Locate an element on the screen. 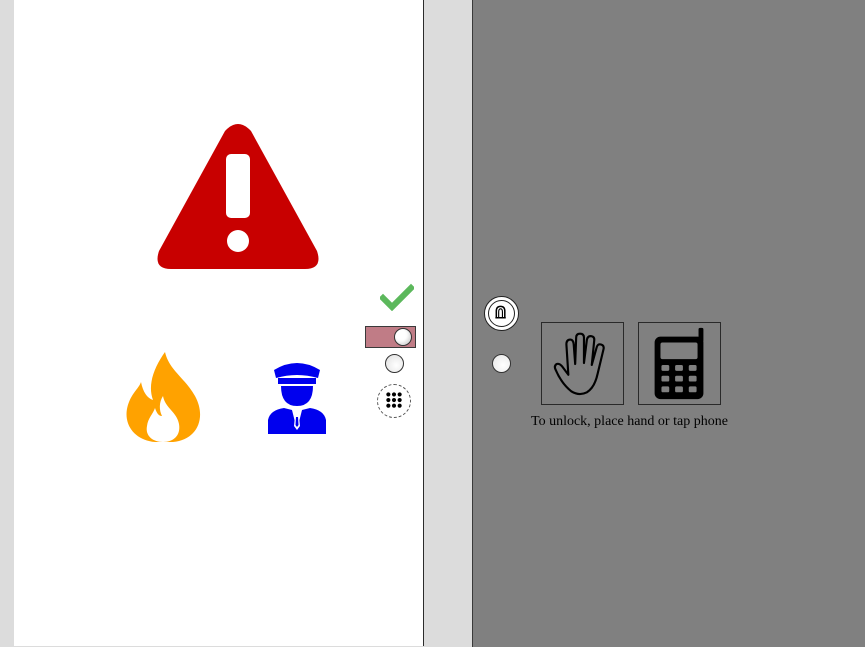 This screenshot has height=647, width=865. keypad-grid-icon is located at coordinates (394, 400).